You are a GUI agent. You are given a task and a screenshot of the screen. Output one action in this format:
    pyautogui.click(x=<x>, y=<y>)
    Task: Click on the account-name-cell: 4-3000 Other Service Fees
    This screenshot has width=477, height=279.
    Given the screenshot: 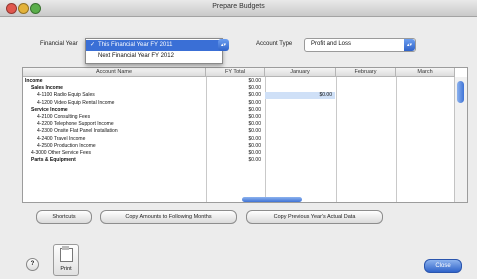 What is the action you would take?
    pyautogui.click(x=61, y=153)
    